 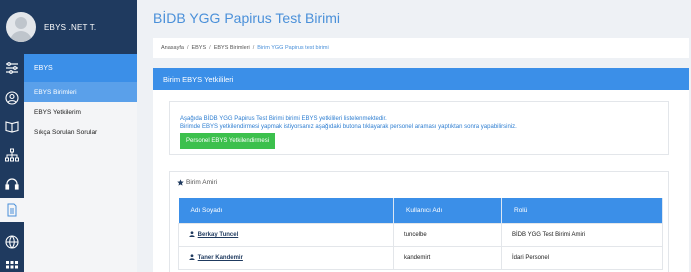 I want to click on profile-header: EBYS .NET T., so click(x=68, y=27).